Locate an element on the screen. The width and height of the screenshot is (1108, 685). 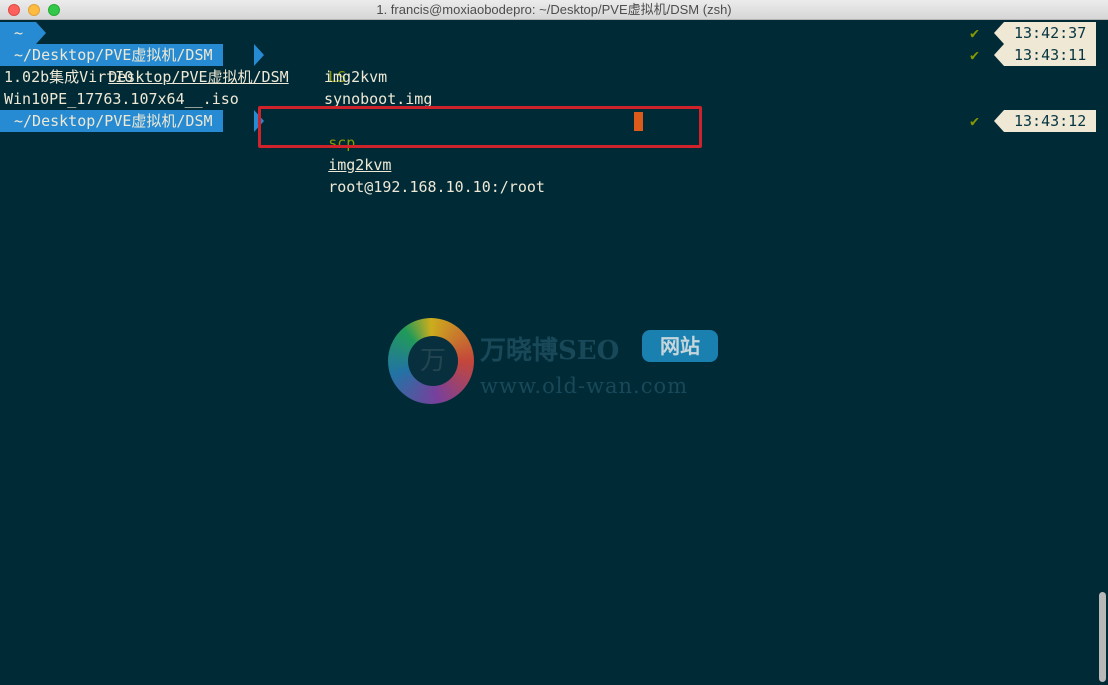
command-argument: img2kvm is located at coordinates (360, 165).